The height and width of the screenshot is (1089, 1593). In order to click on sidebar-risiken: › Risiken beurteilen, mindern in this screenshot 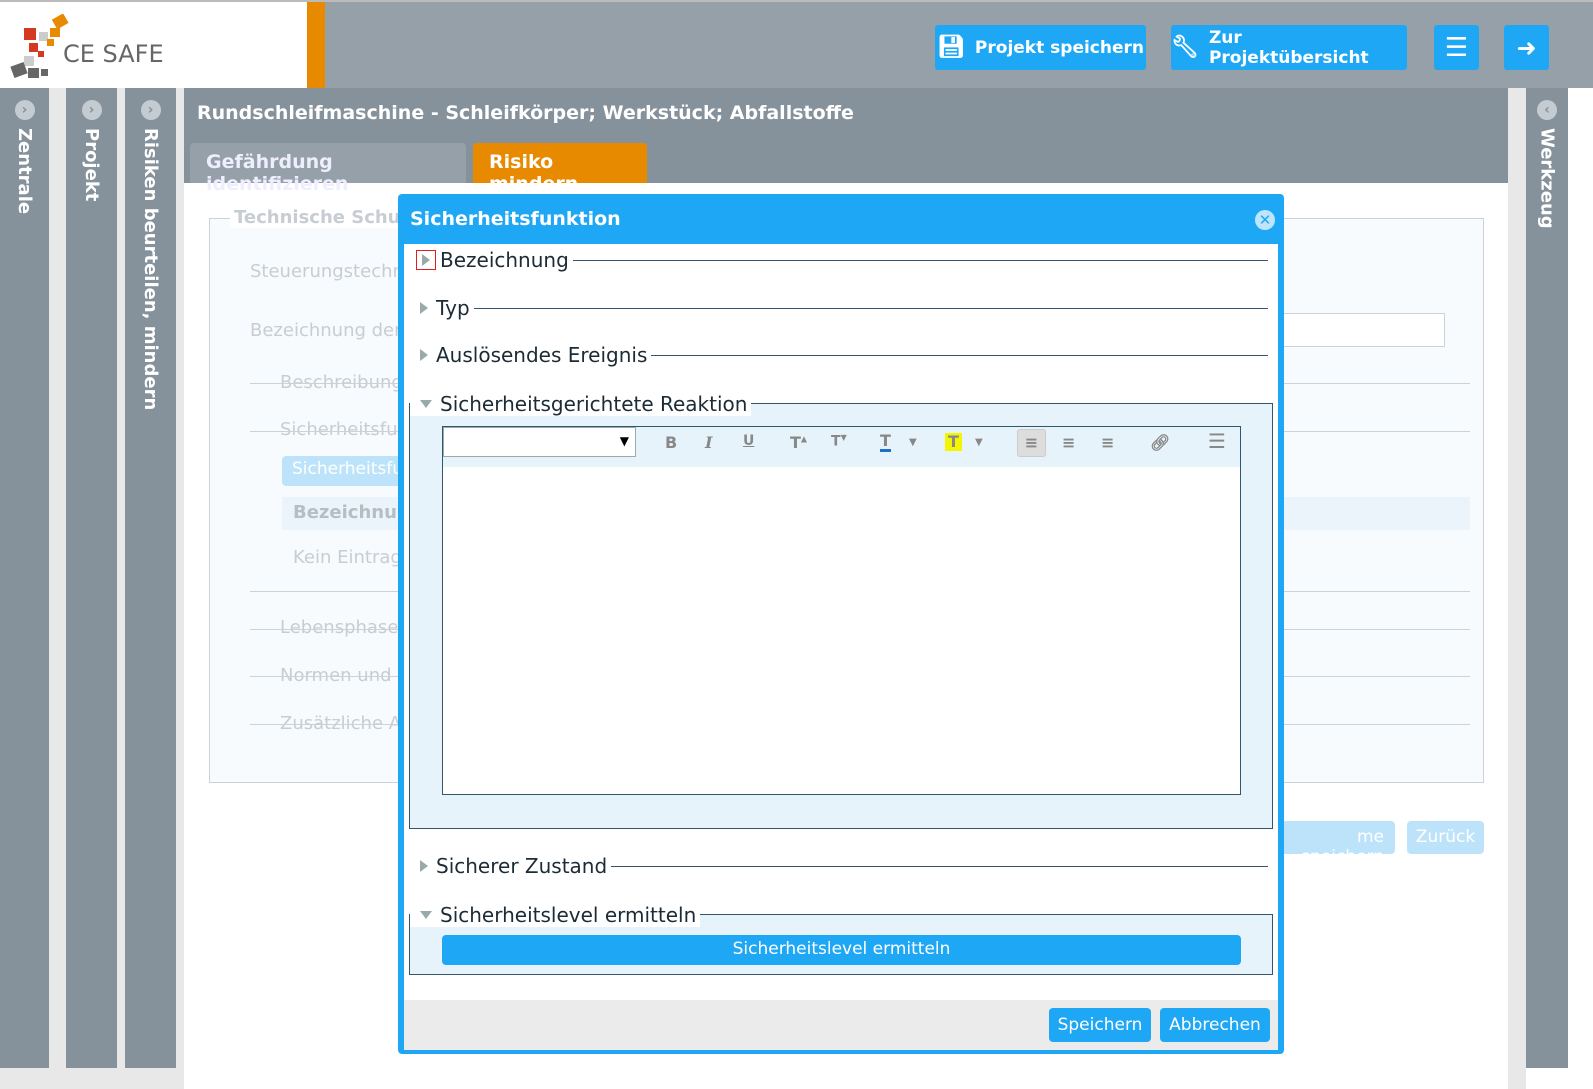, I will do `click(150, 578)`.